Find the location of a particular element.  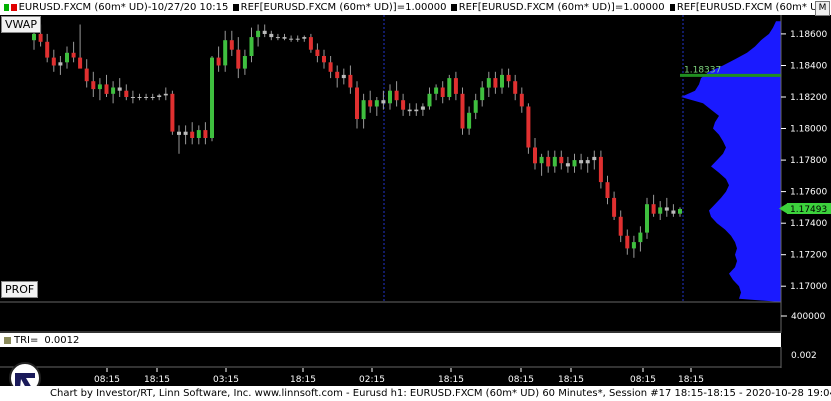

price-tick-label: 1.18600 is located at coordinates (808, 35).